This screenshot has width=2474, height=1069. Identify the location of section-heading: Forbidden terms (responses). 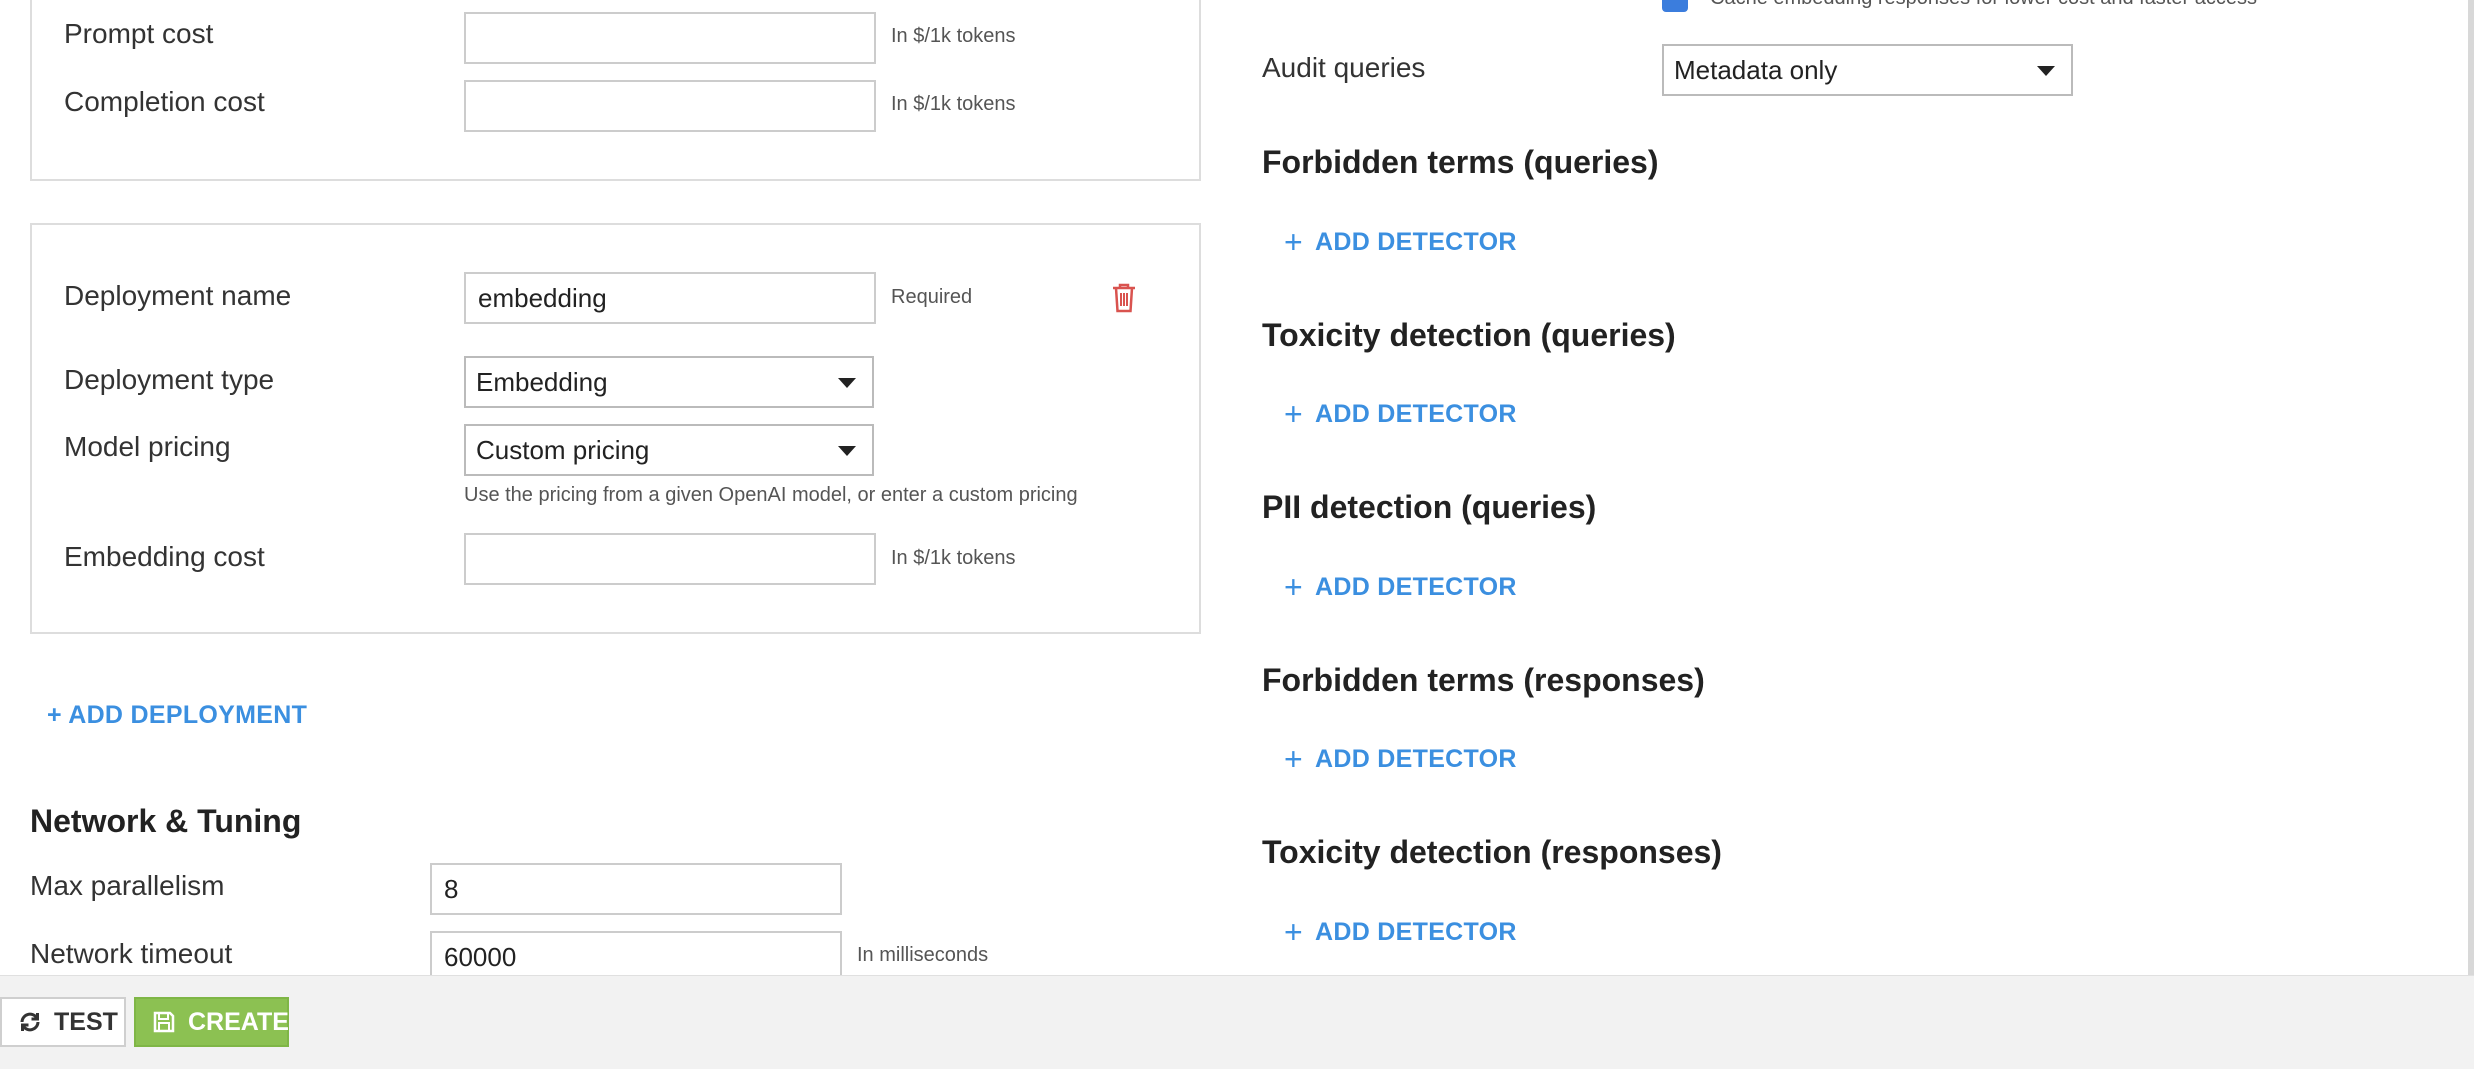
(1483, 680).